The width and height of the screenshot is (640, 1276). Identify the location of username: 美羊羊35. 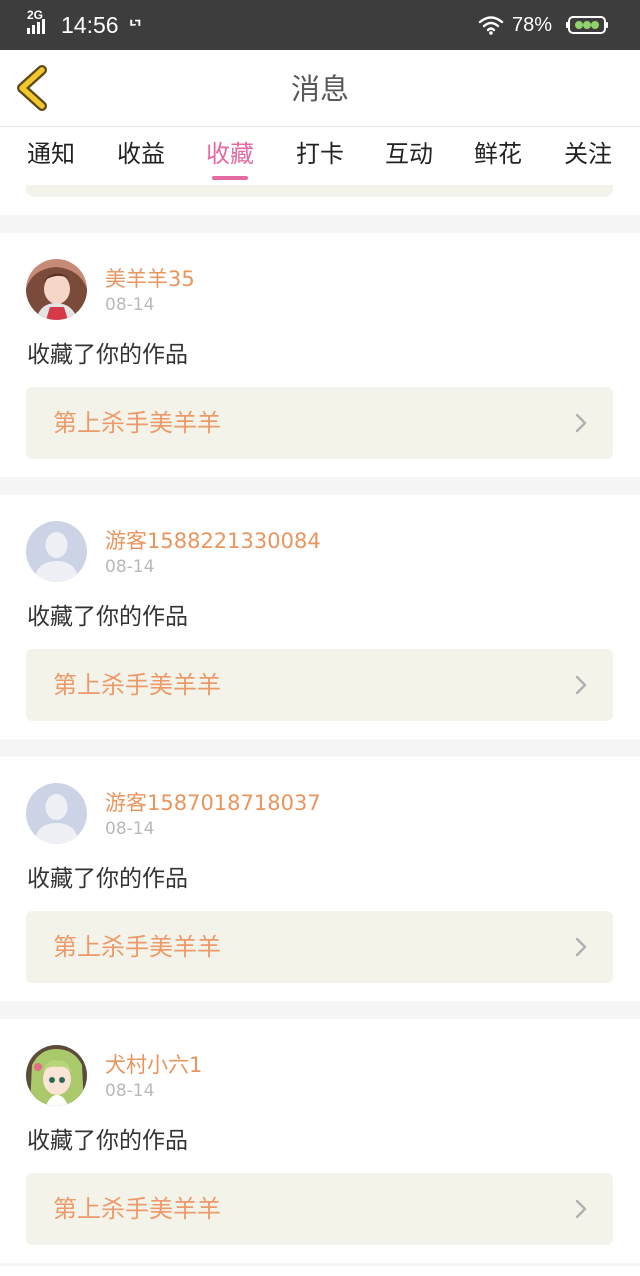
(150, 279).